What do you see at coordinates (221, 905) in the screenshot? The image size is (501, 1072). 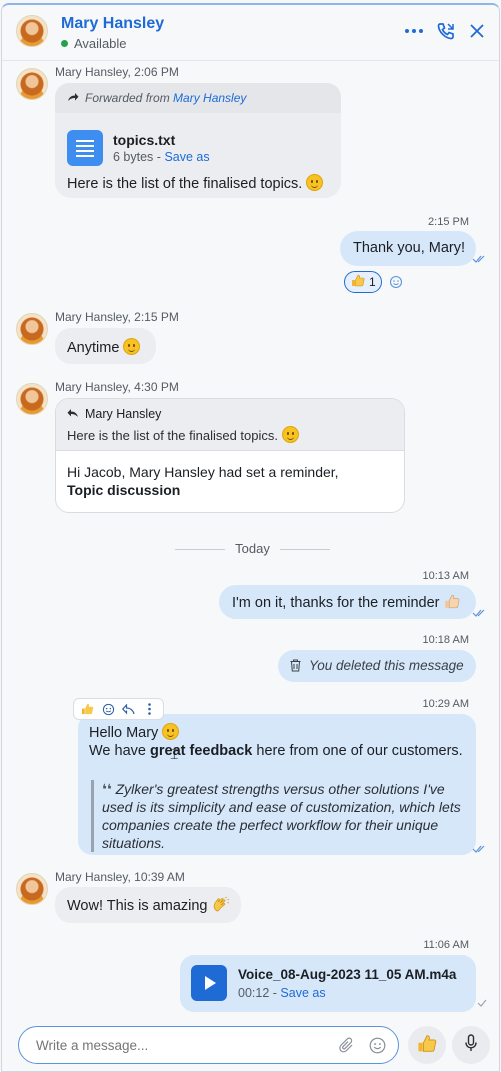 I see `clapping-hands-emoji-icon` at bounding box center [221, 905].